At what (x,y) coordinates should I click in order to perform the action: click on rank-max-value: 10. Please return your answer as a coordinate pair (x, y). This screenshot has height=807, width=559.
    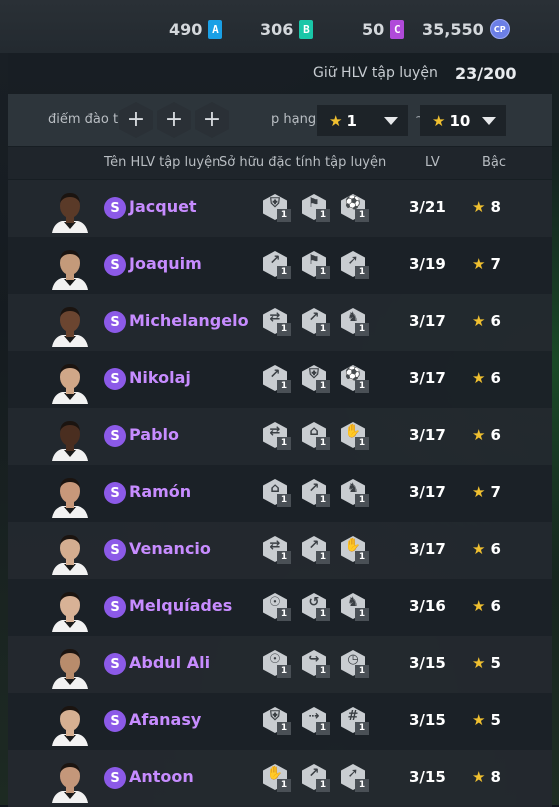
    Looking at the image, I should click on (460, 120).